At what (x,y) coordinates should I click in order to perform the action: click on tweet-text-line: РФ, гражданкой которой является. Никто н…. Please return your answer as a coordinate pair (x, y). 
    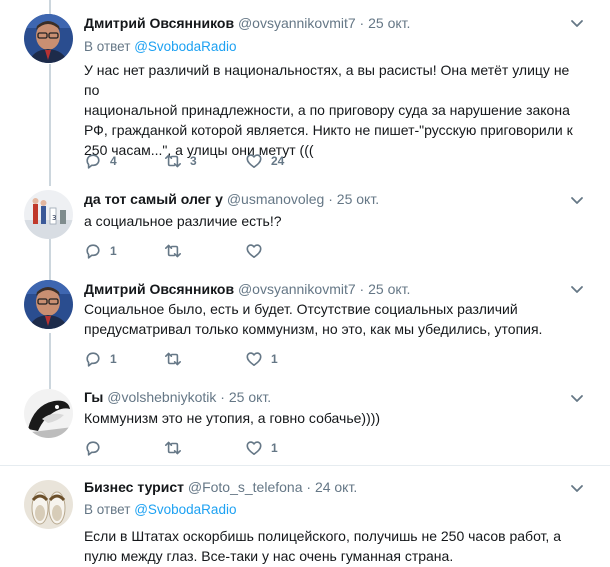
    Looking at the image, I should click on (328, 130).